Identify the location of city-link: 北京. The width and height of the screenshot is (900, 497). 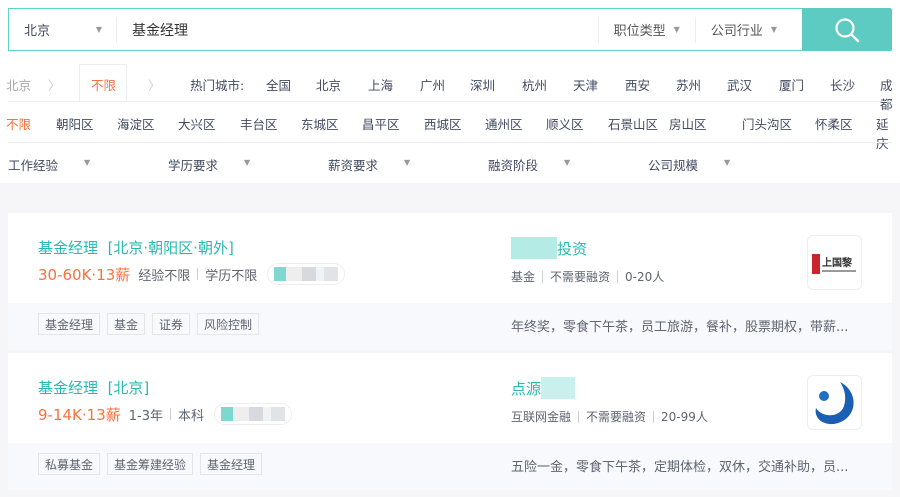
(328, 84).